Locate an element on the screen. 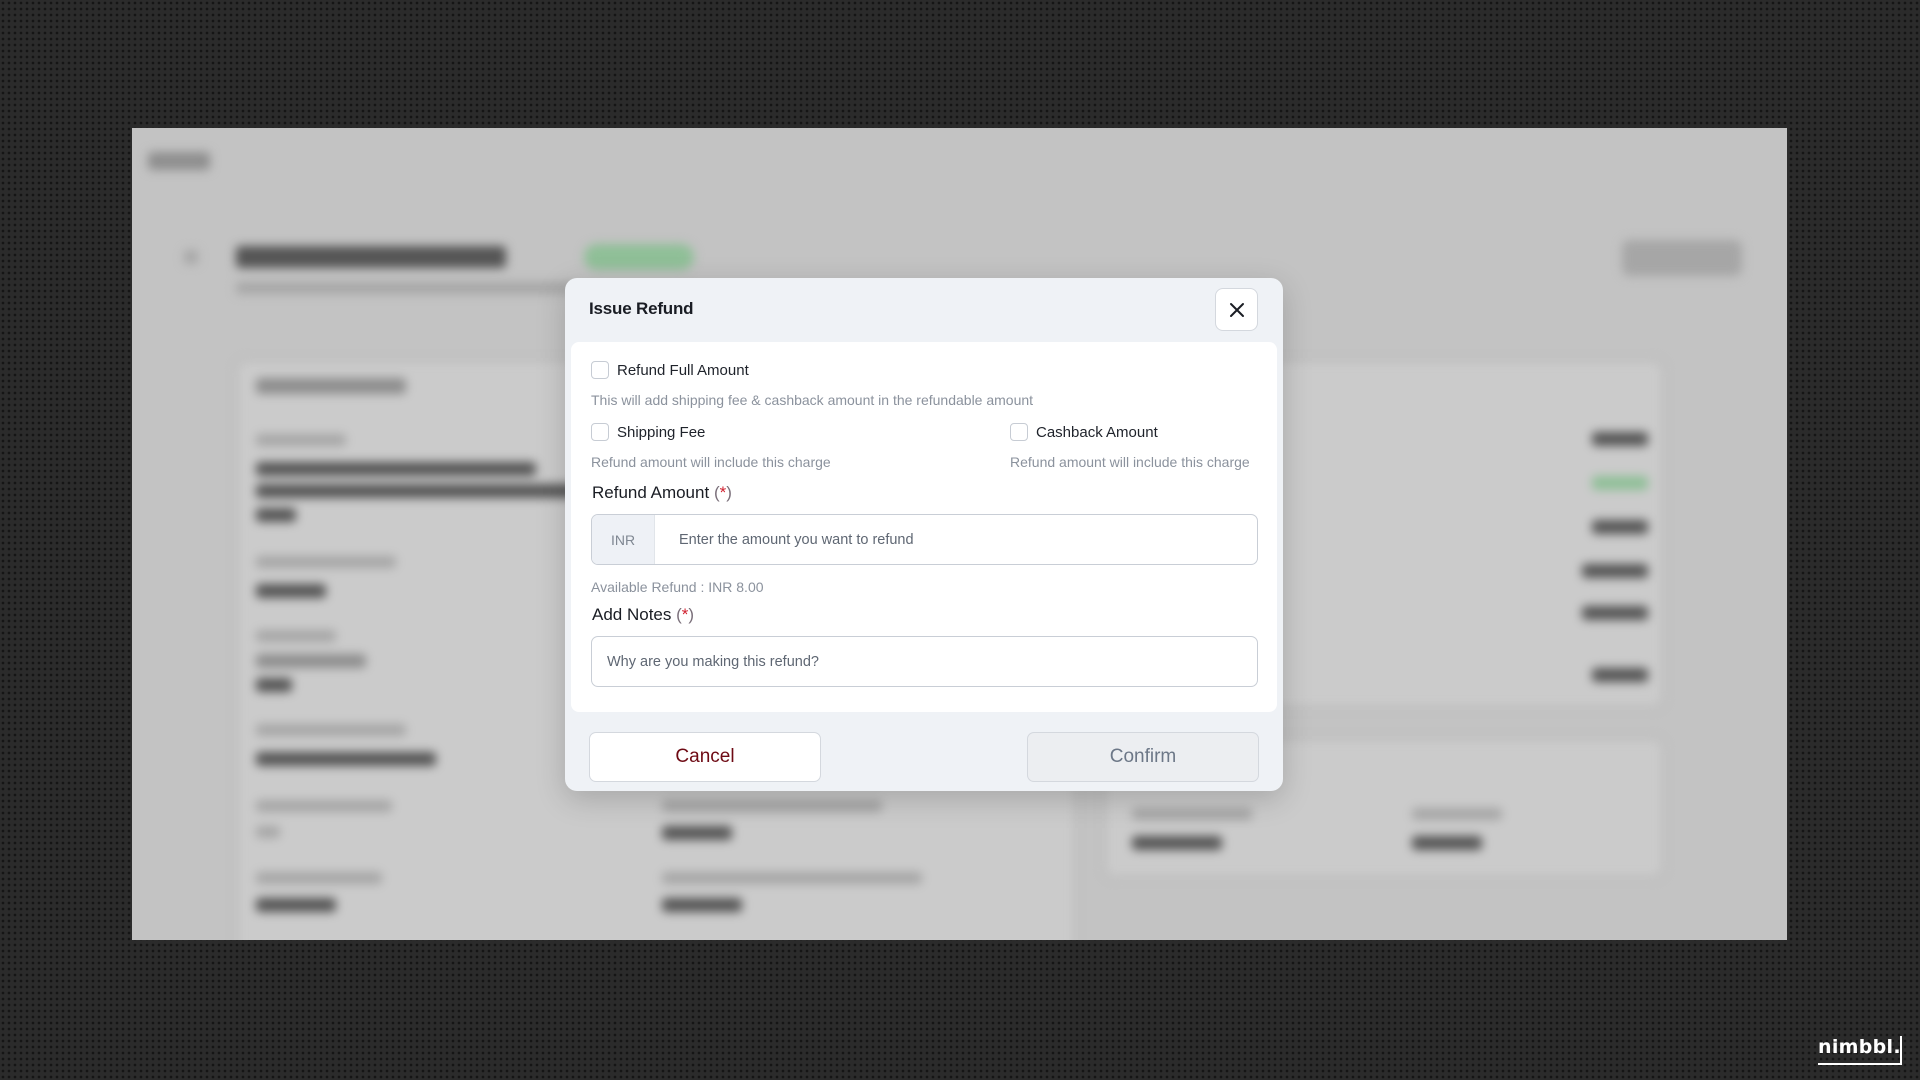 The image size is (1920, 1080). refund-full-amount-label: Refund Full Amount is located at coordinates (683, 370).